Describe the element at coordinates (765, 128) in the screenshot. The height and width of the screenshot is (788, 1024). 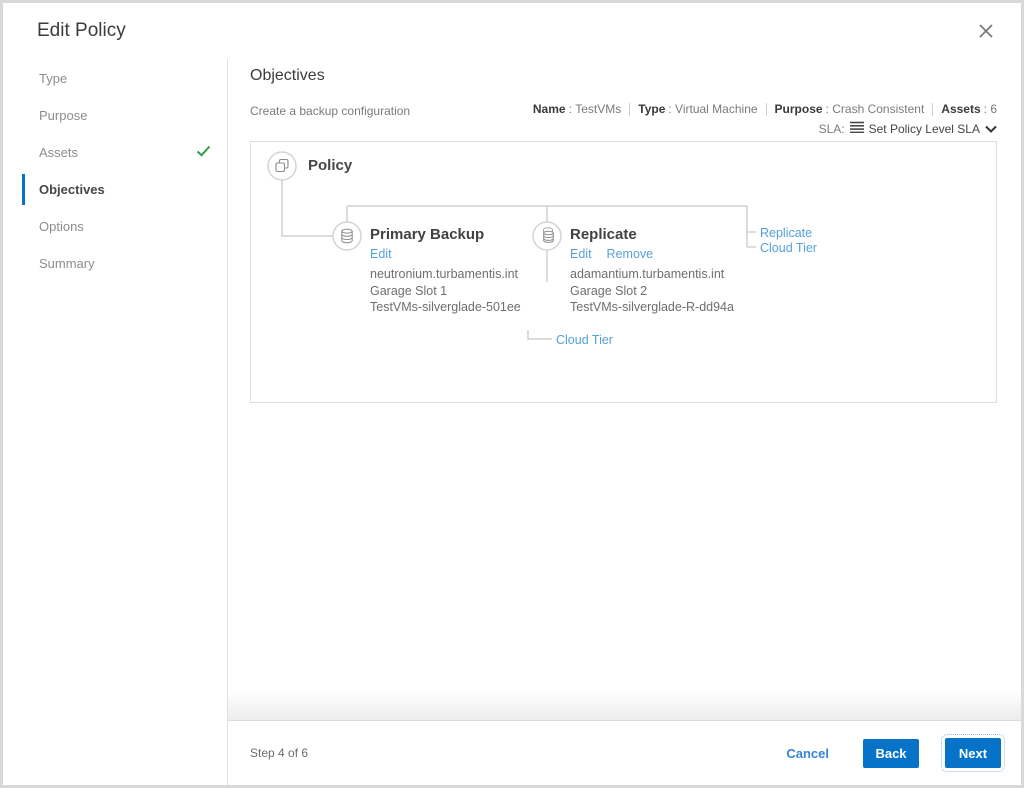
I see `sla-dropdown: SLA: Set Policy Level SLA` at that location.